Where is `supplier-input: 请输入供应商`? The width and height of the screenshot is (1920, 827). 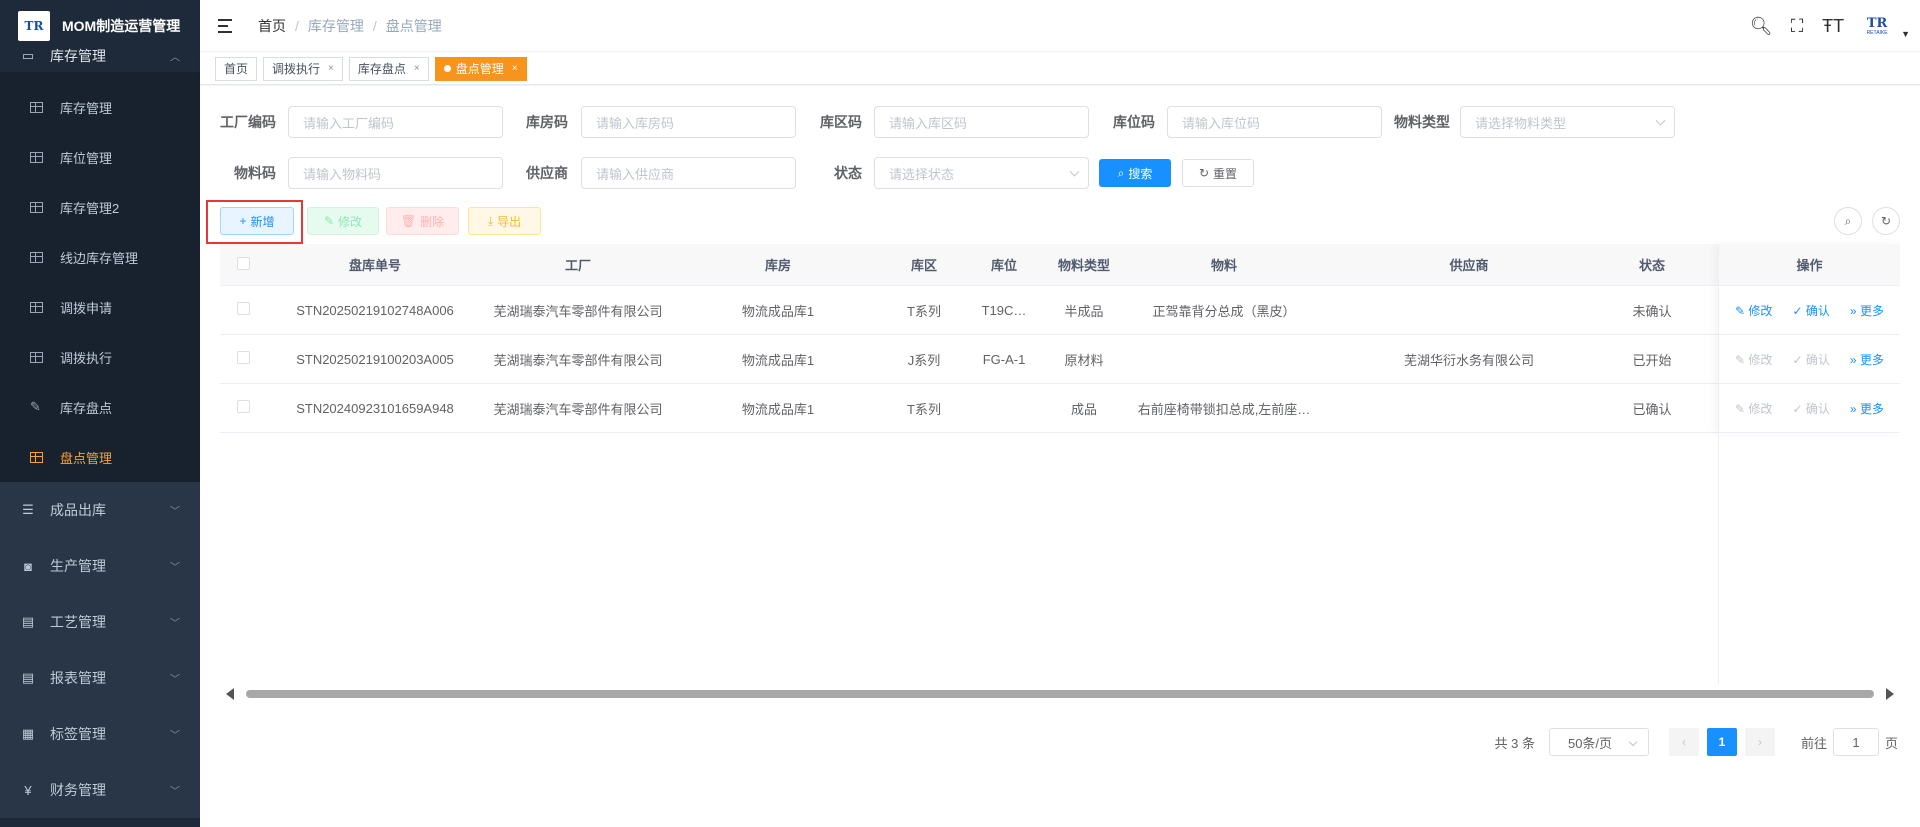 supplier-input: 请输入供应商 is located at coordinates (688, 173).